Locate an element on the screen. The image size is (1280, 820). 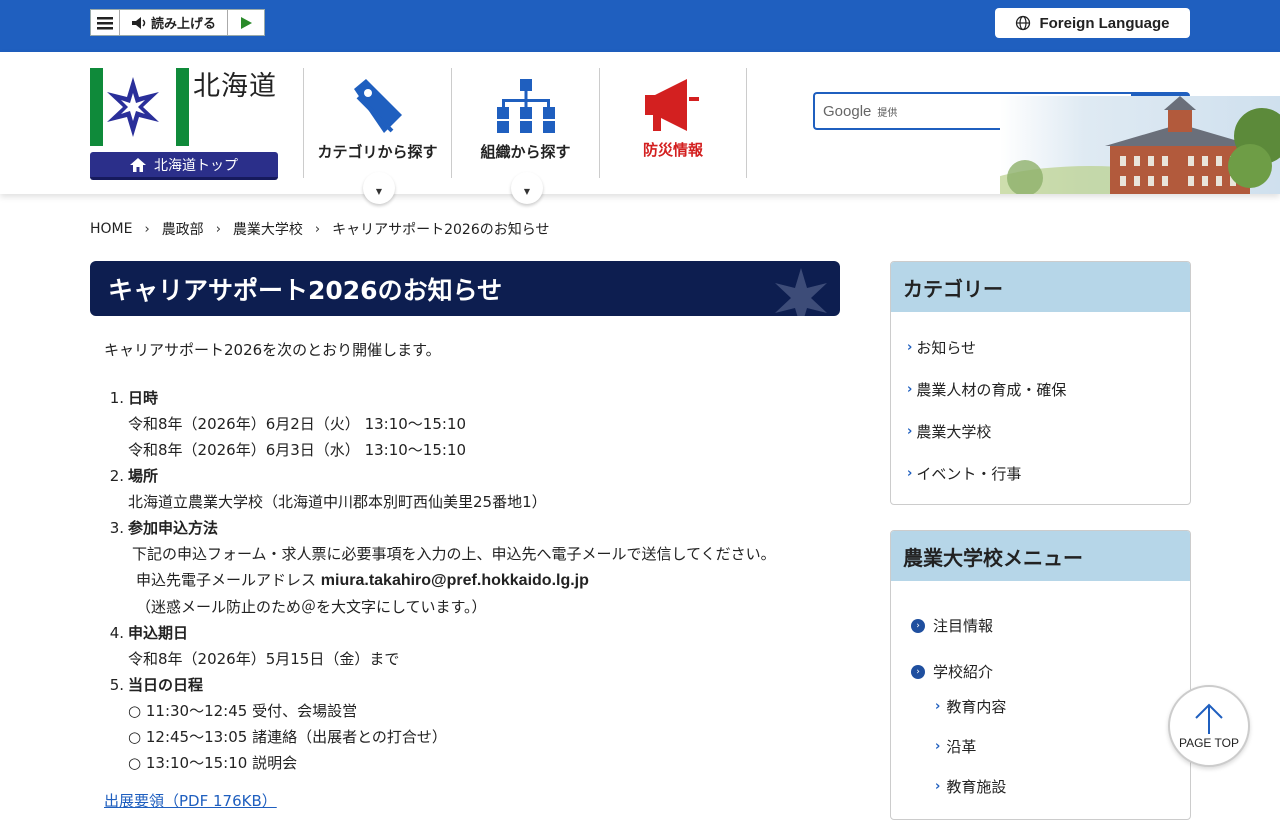
category-title: カテゴリー is located at coordinates (1040, 287).